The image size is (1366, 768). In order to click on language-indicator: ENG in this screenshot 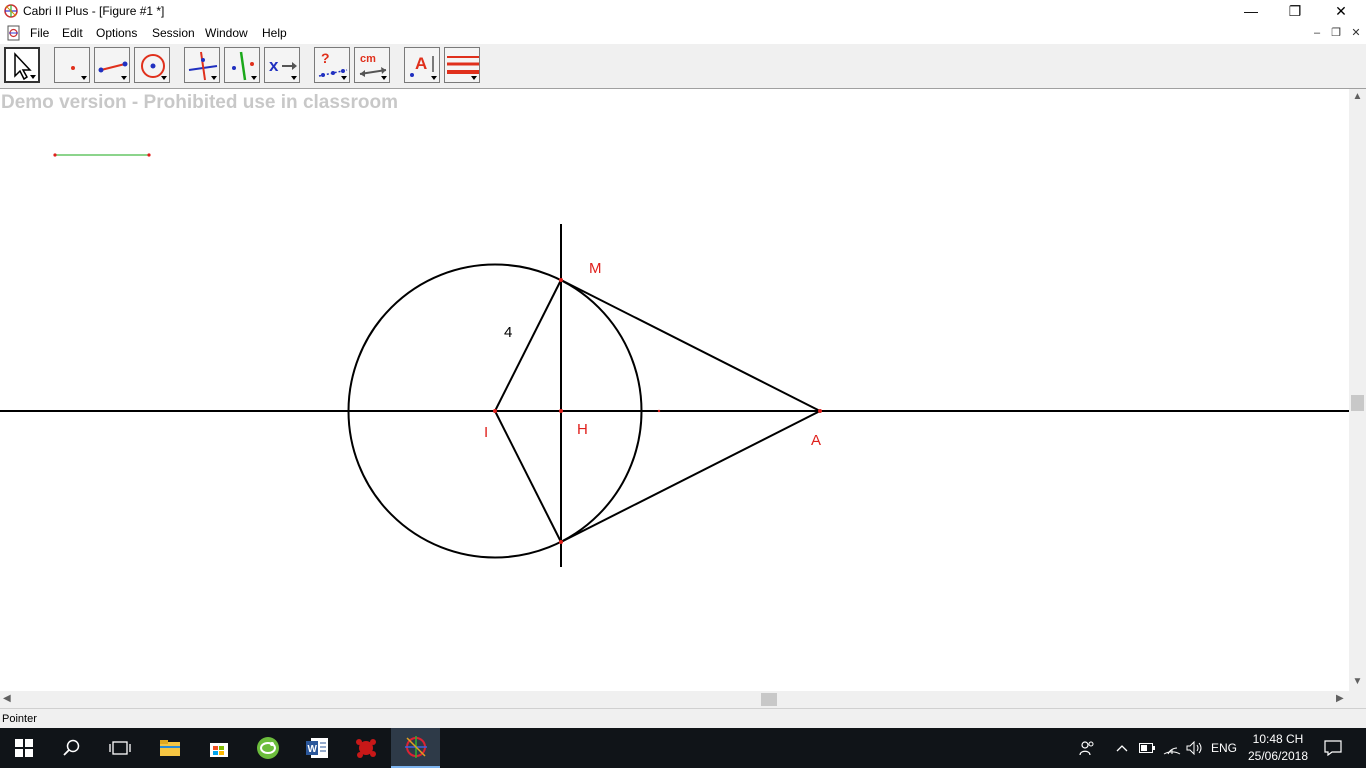, I will do `click(1224, 748)`.